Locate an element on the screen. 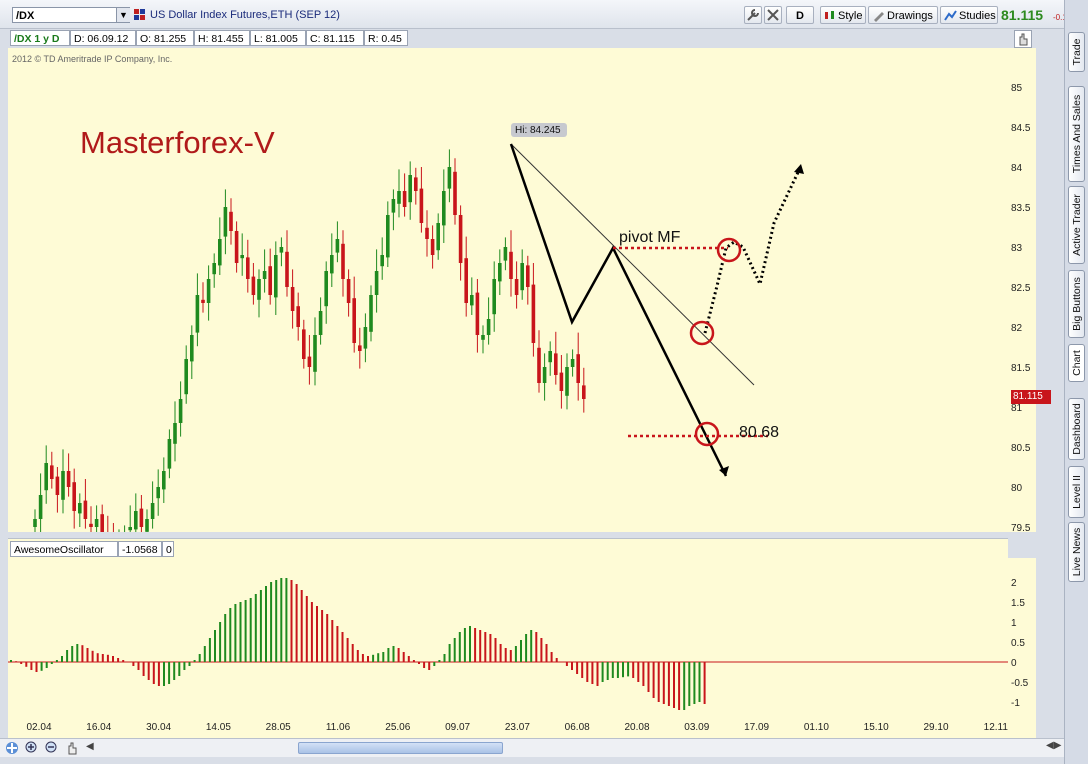  zoom-out-icon is located at coordinates (52, 748).